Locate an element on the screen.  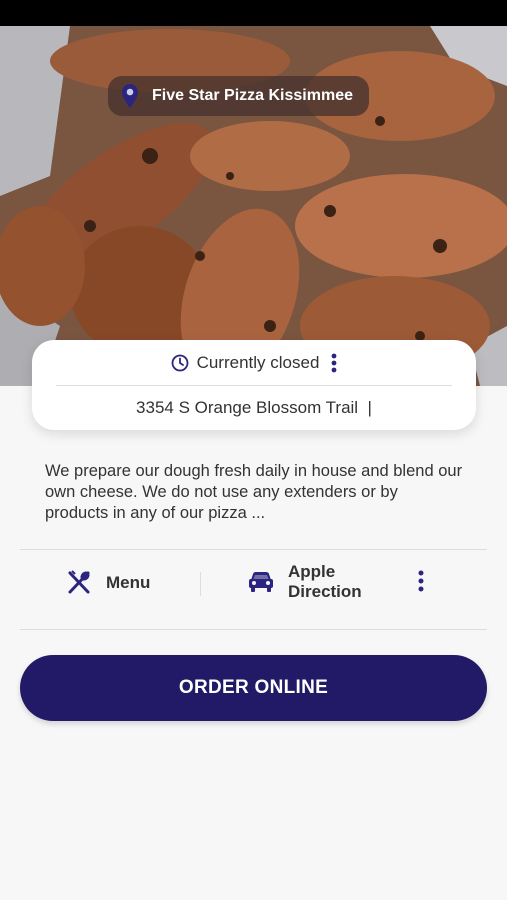
action-bar: Menu Apple Direction is located at coordinates (253, 589).